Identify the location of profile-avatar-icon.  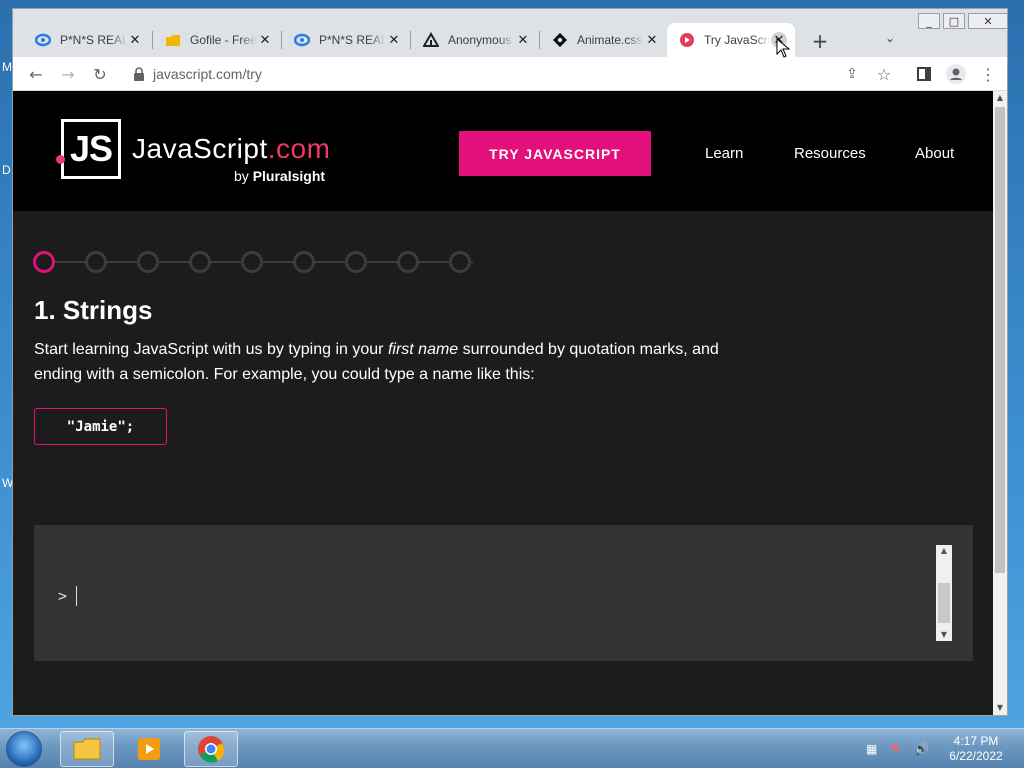
(956, 74).